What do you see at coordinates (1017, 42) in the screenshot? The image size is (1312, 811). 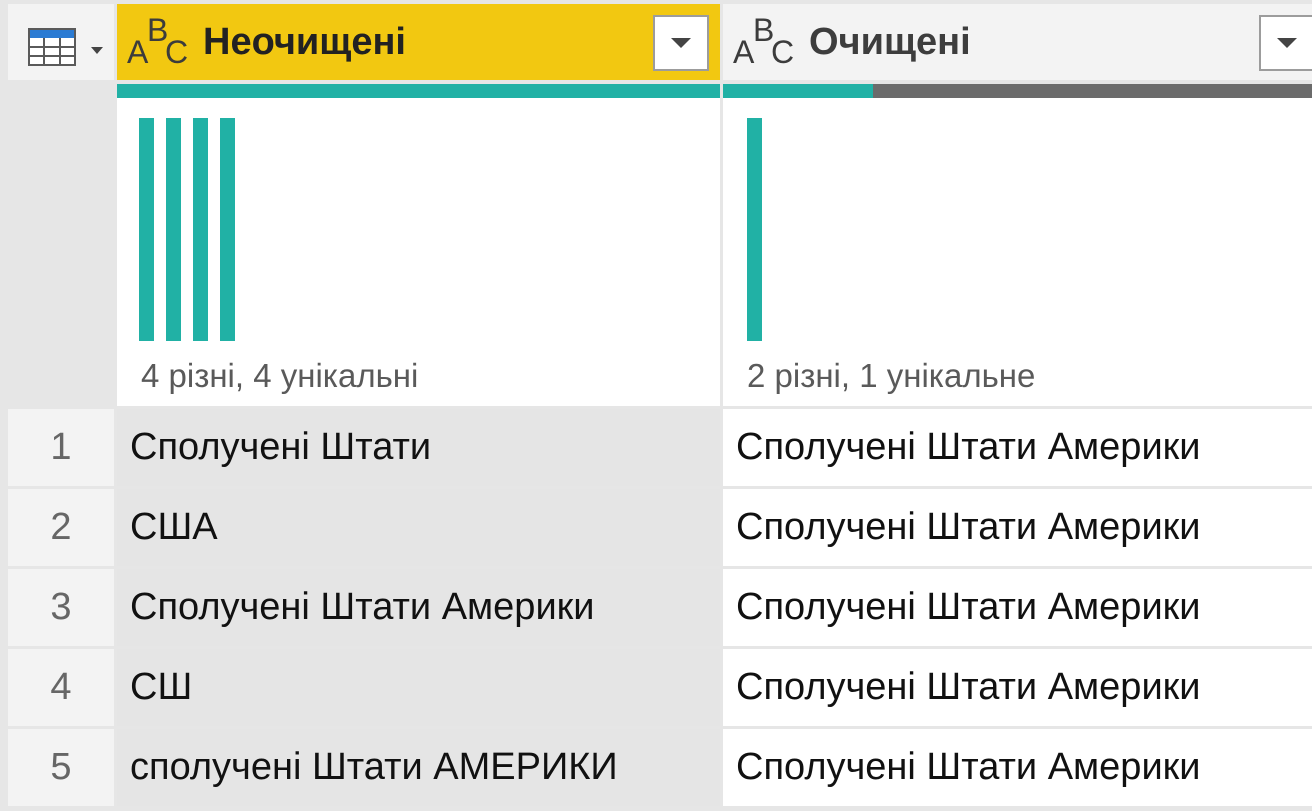 I see `column-header-clean: A B C Очищені` at bounding box center [1017, 42].